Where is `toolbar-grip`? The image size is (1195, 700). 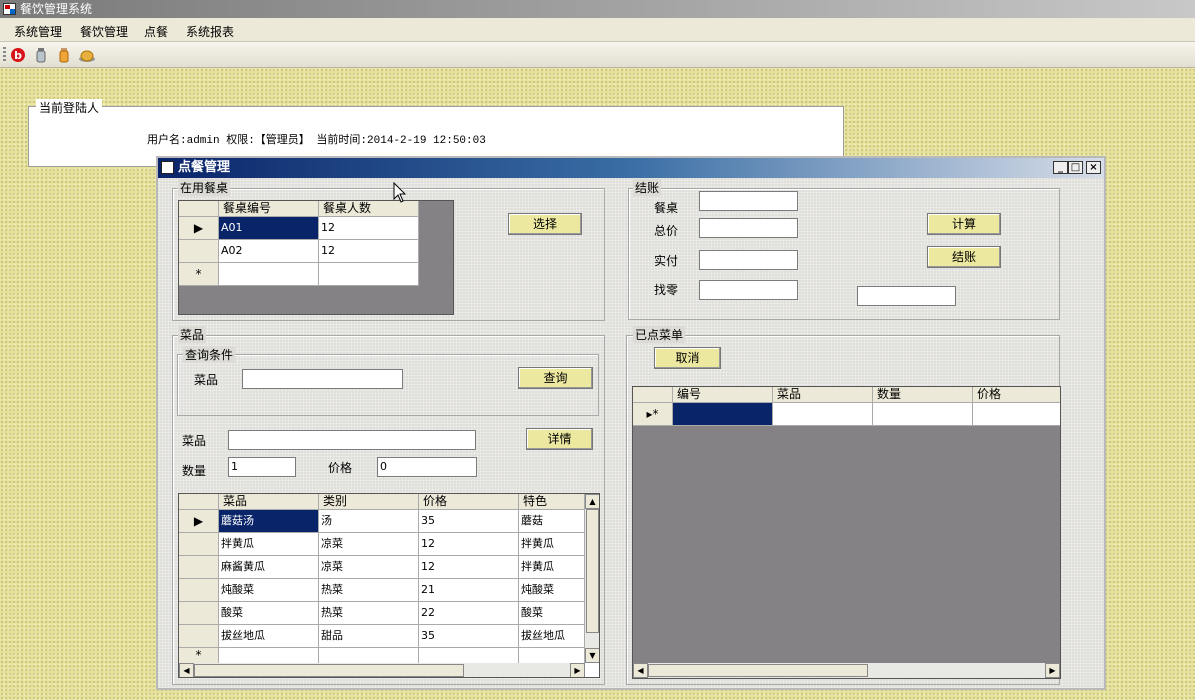
toolbar-grip is located at coordinates (4, 55).